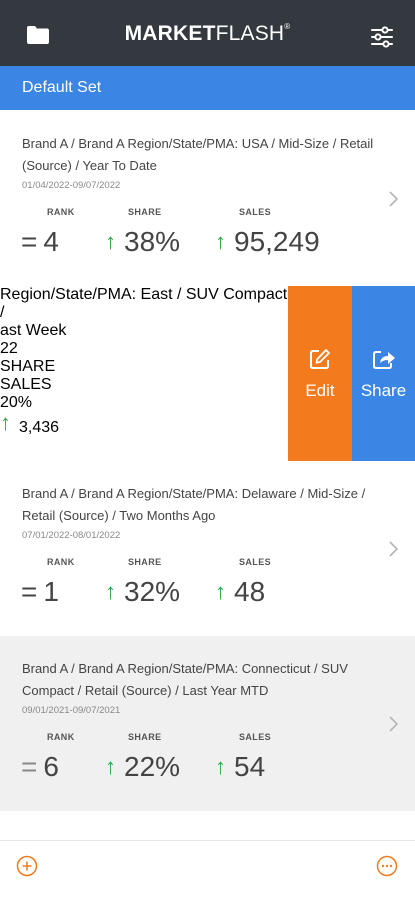 This screenshot has width=415, height=901. What do you see at coordinates (40, 766) in the screenshot?
I see `rank-value: = 6` at bounding box center [40, 766].